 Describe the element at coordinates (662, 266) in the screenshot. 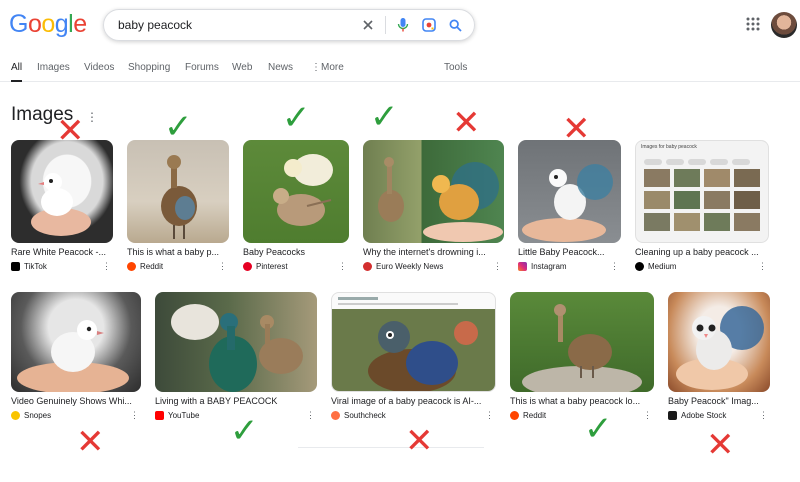

I see `source-name: Medium` at that location.